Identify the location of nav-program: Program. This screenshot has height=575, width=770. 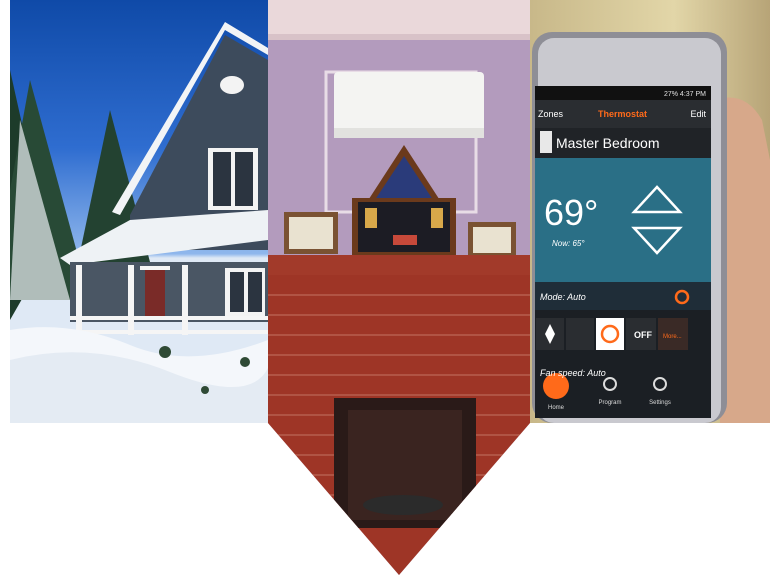
(609, 403).